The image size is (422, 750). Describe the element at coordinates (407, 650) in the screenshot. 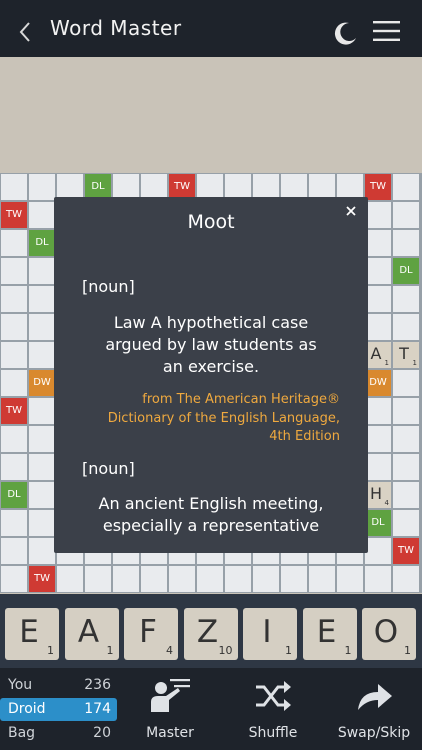

I see `tile-score: 1` at that location.